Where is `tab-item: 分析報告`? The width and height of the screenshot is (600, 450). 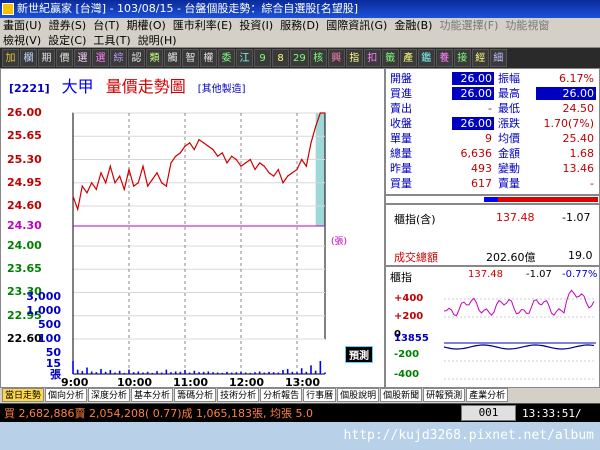
tab-item: 分析報告 is located at coordinates (281, 395).